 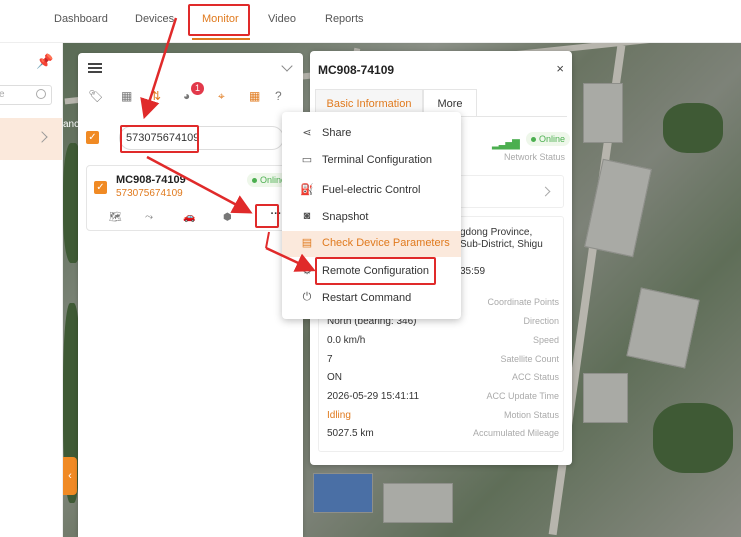 What do you see at coordinates (70, 476) in the screenshot?
I see `collapse-sidebar-tab: ‹` at bounding box center [70, 476].